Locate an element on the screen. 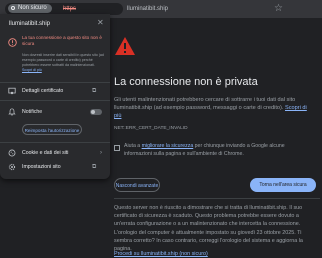 The width and height of the screenshot is (322, 258). close-icon: ✕ is located at coordinates (100, 22).